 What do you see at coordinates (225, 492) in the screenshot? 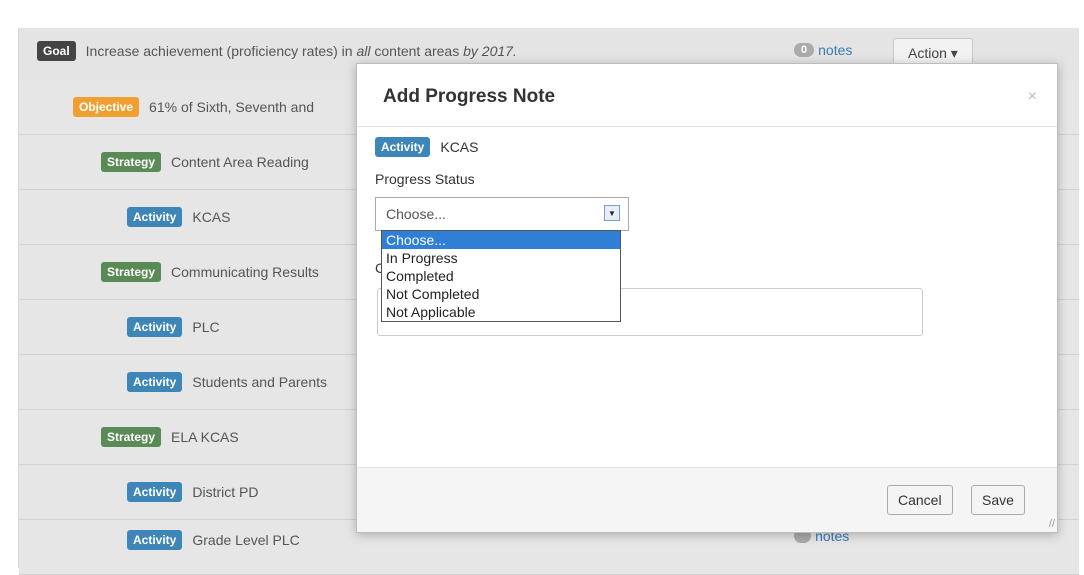
I see `row-text: District PD` at bounding box center [225, 492].